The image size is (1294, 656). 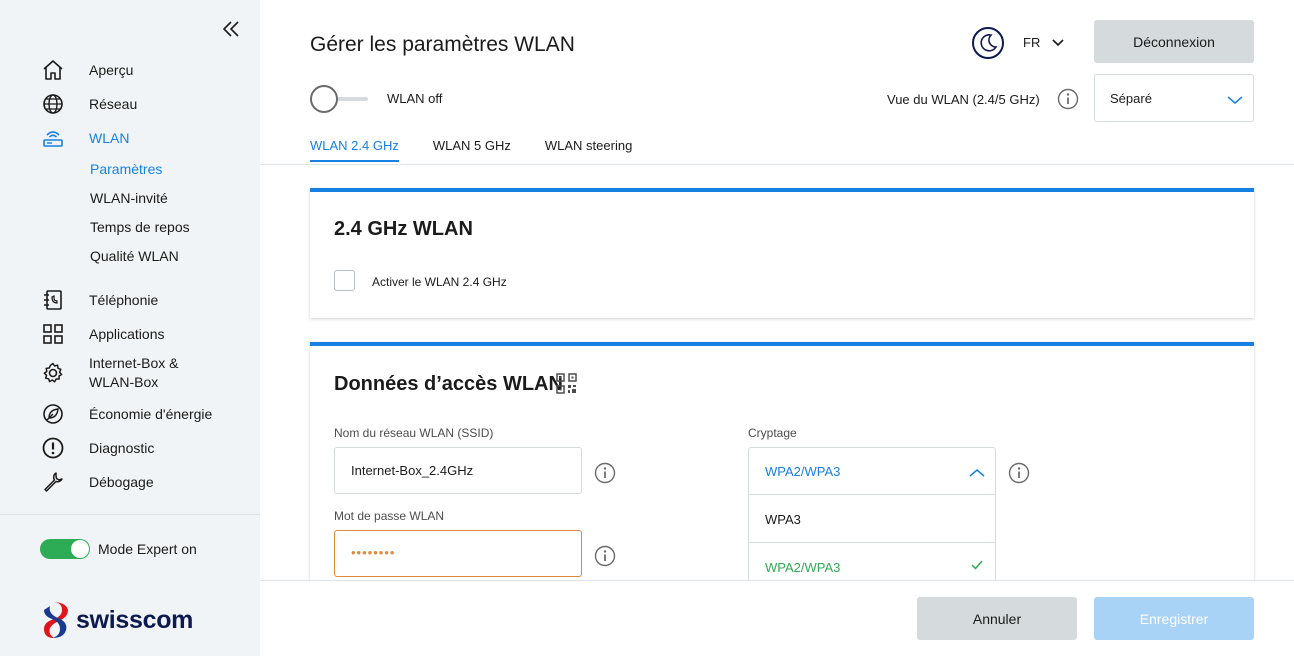 I want to click on phone-book-icon, so click(x=53, y=300).